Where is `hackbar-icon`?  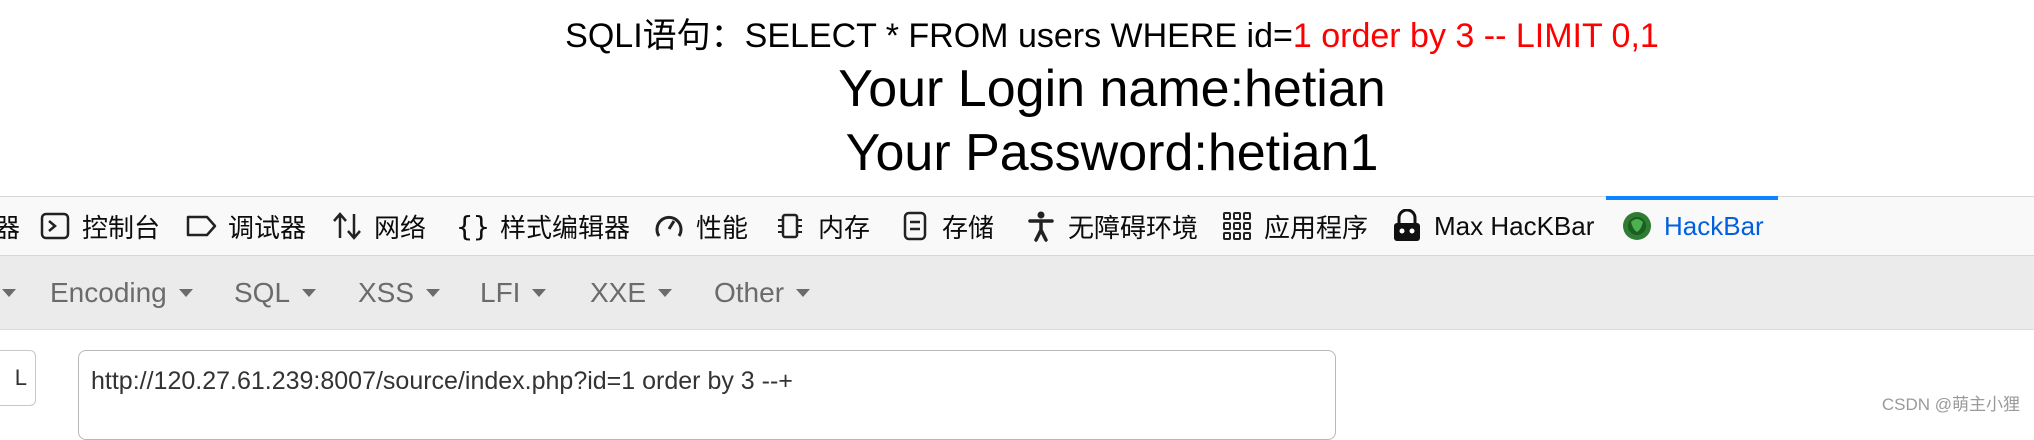
hackbar-icon is located at coordinates (1637, 226).